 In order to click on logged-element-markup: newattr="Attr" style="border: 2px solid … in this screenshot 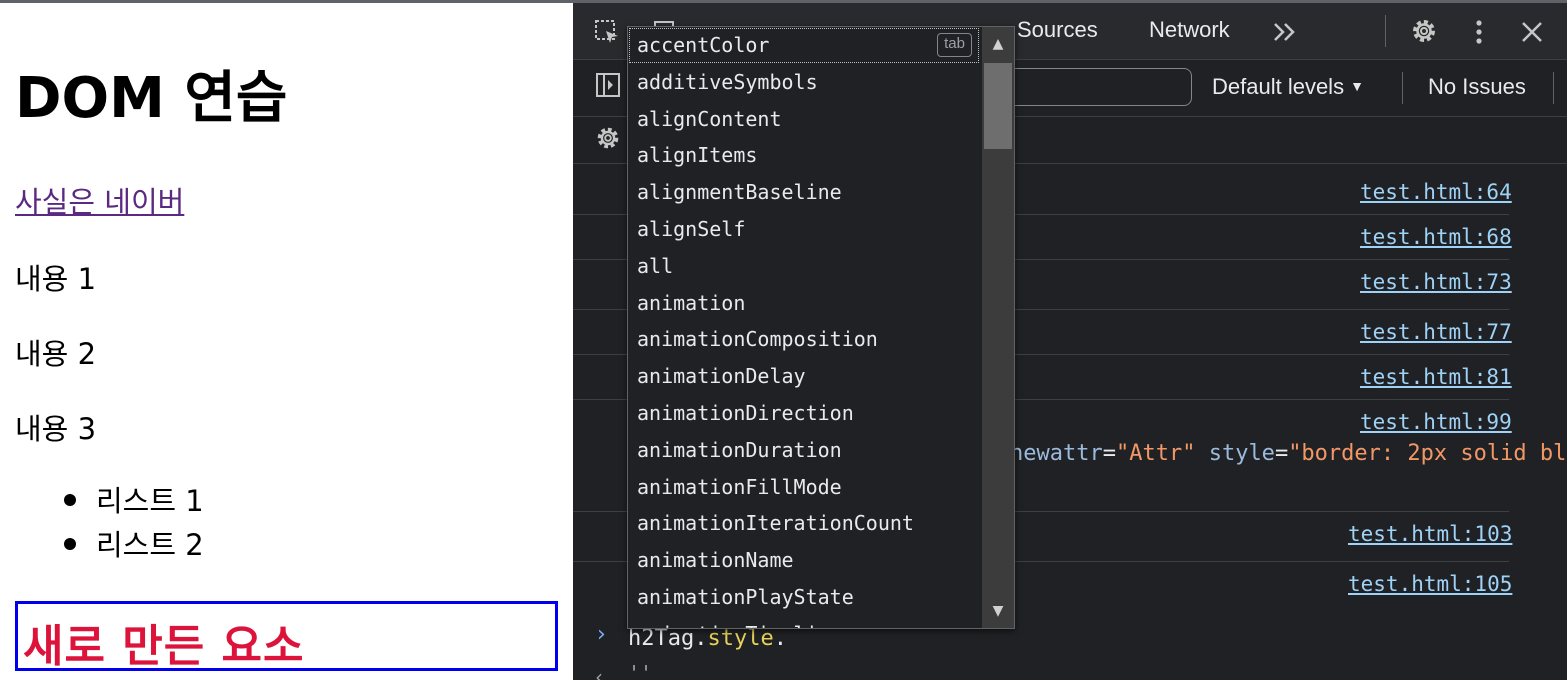, I will do `click(1288, 453)`.